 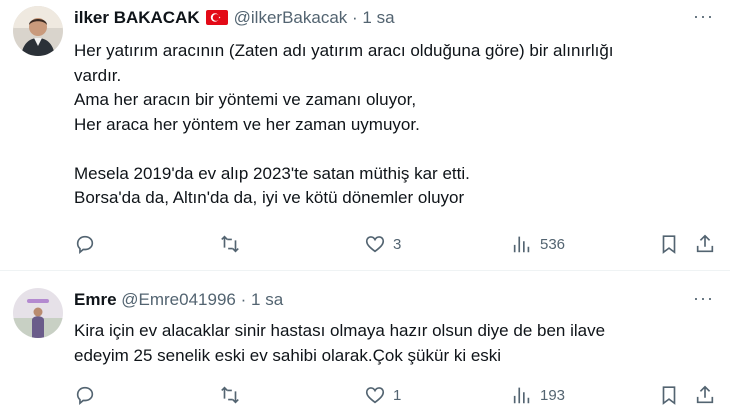 I want to click on like-count: 1, so click(x=397, y=395).